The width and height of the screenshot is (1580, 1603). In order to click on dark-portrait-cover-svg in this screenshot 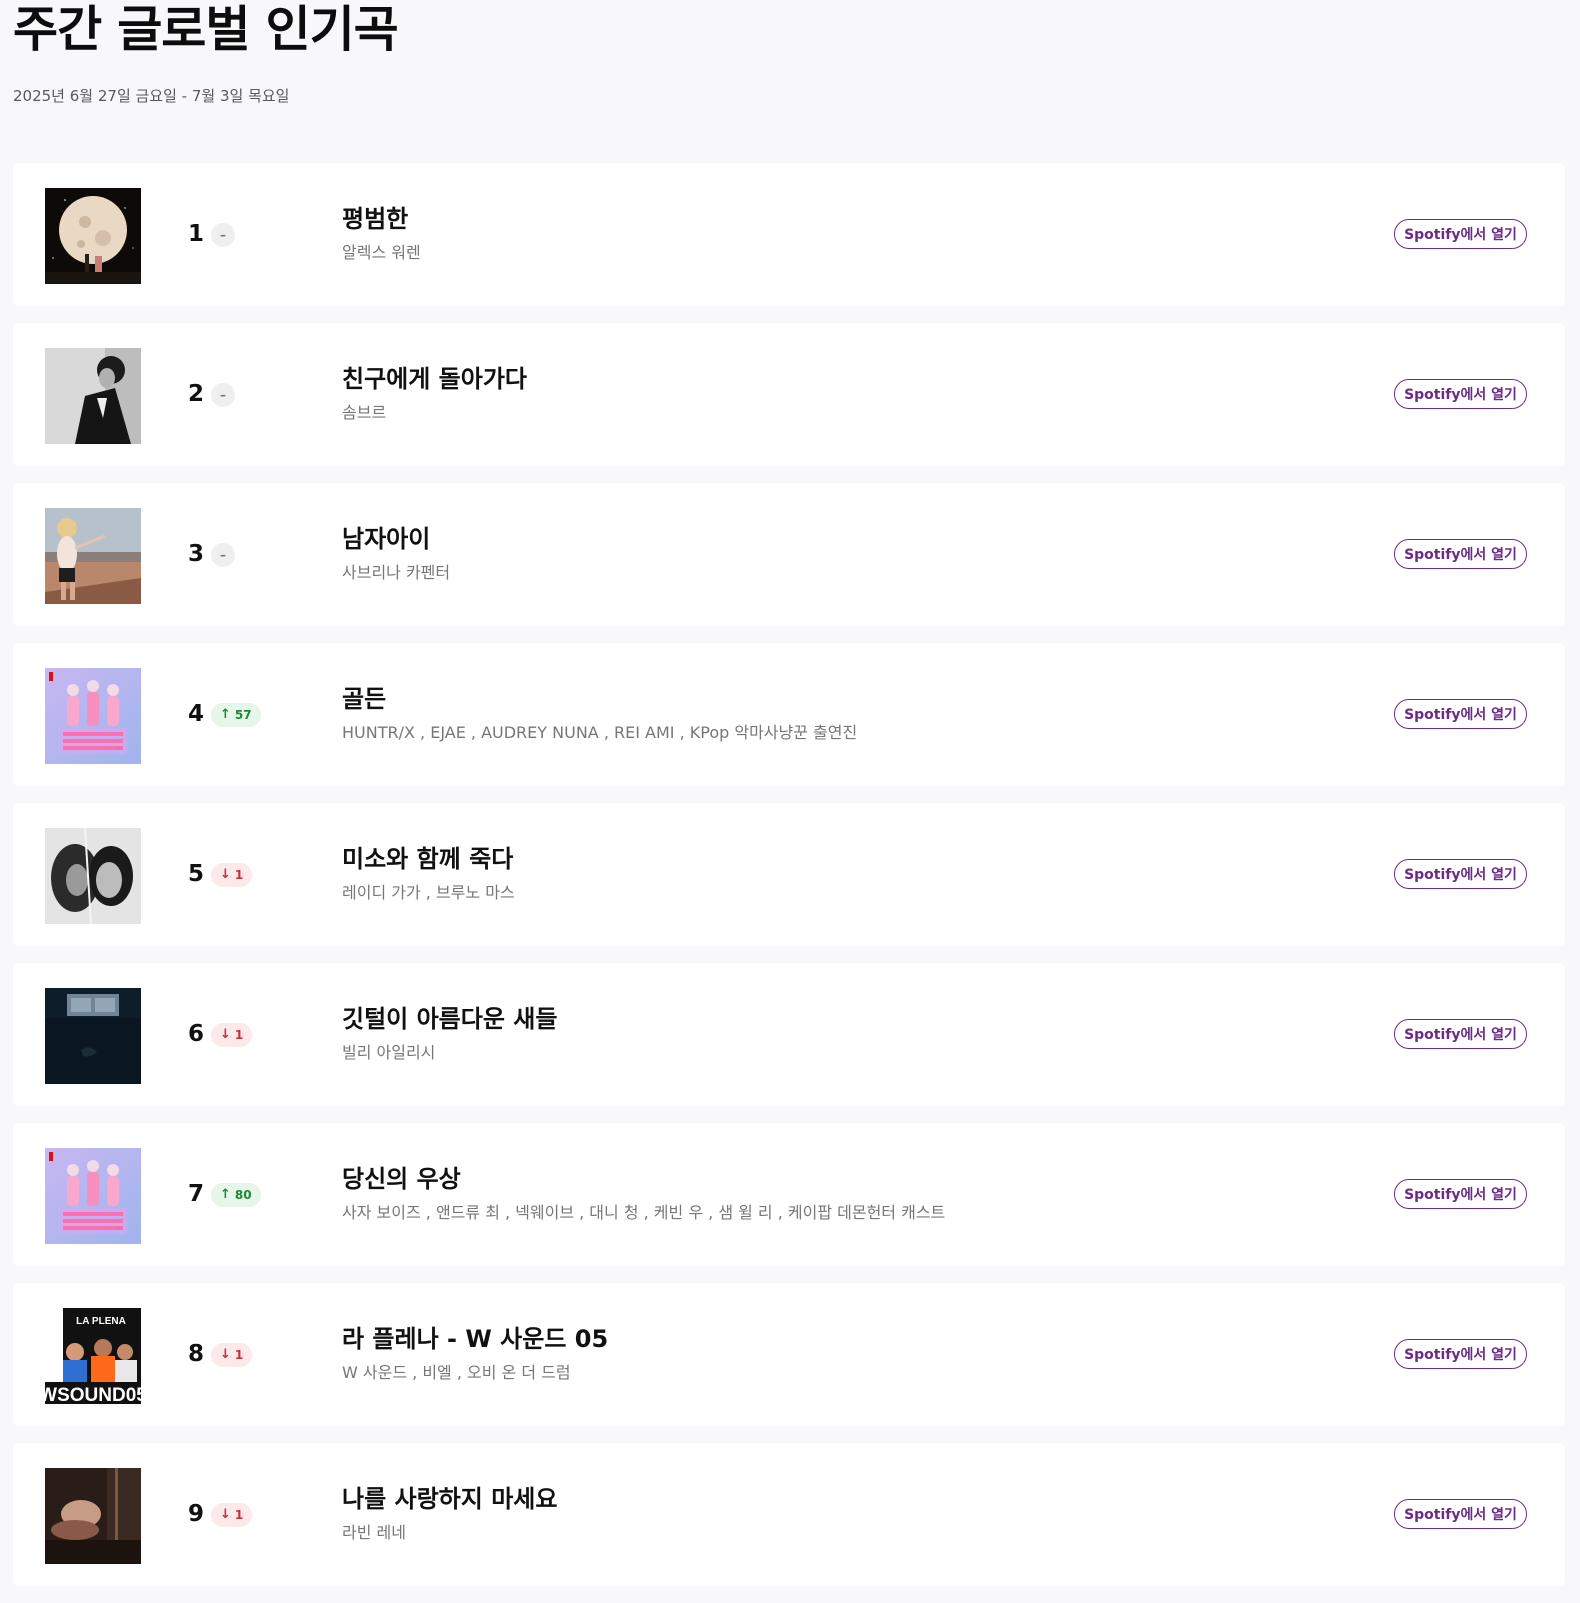, I will do `click(93, 1516)`.